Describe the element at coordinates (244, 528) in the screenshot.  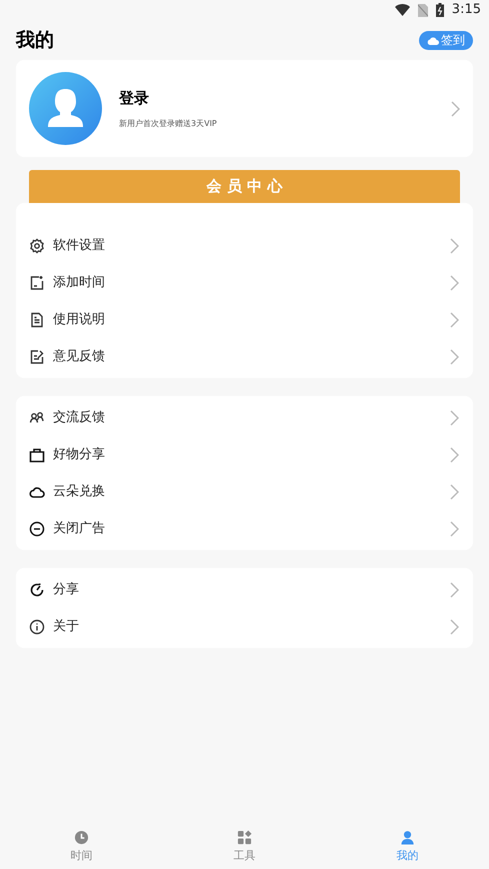
I see `menu-item: 关闭广告` at that location.